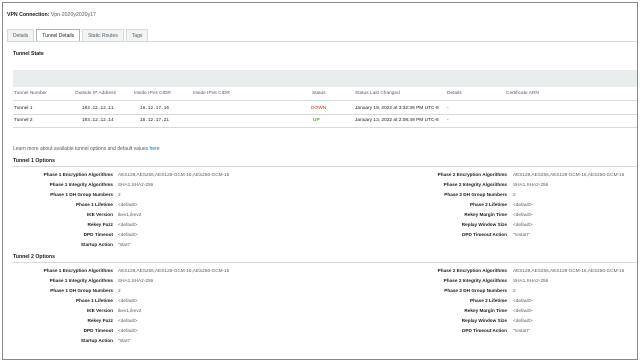 This screenshot has height=362, width=640. I want to click on t2-dpd-timeout-label: DPD Timeout, so click(98, 330).